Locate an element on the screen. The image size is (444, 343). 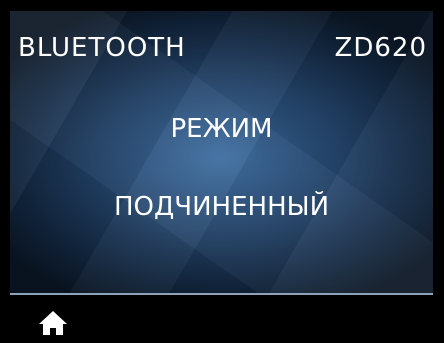
bottom-bar is located at coordinates (221, 315).